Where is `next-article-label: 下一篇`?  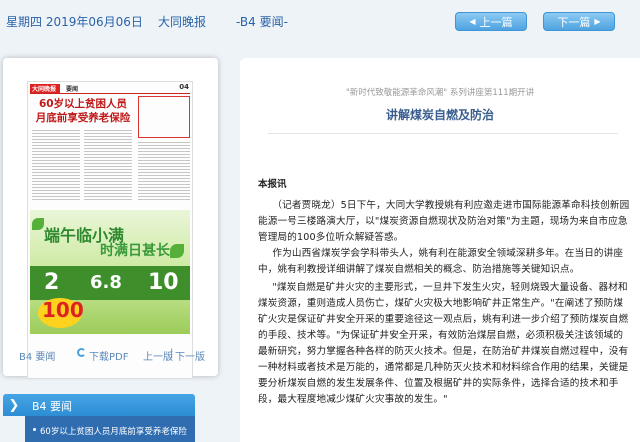 next-article-label: 下一篇 is located at coordinates (574, 22).